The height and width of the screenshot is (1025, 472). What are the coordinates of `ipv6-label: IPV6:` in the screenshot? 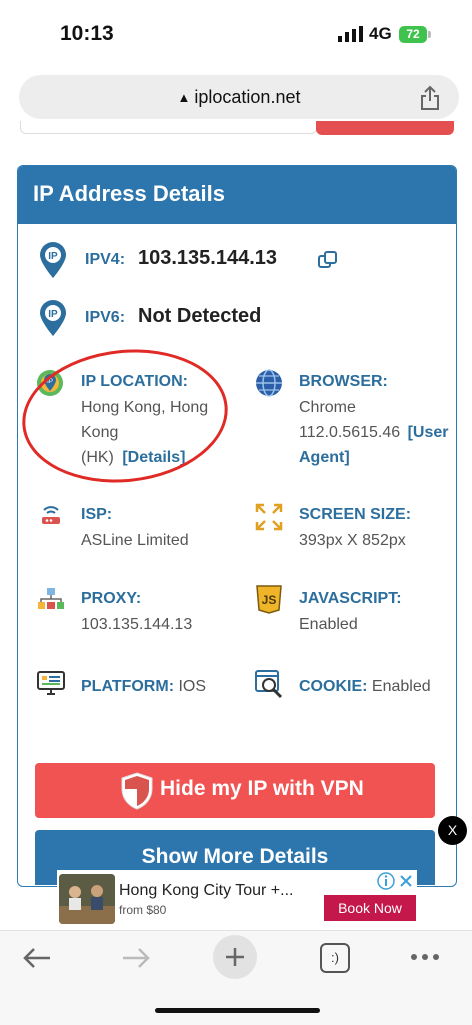 It's located at (105, 317).